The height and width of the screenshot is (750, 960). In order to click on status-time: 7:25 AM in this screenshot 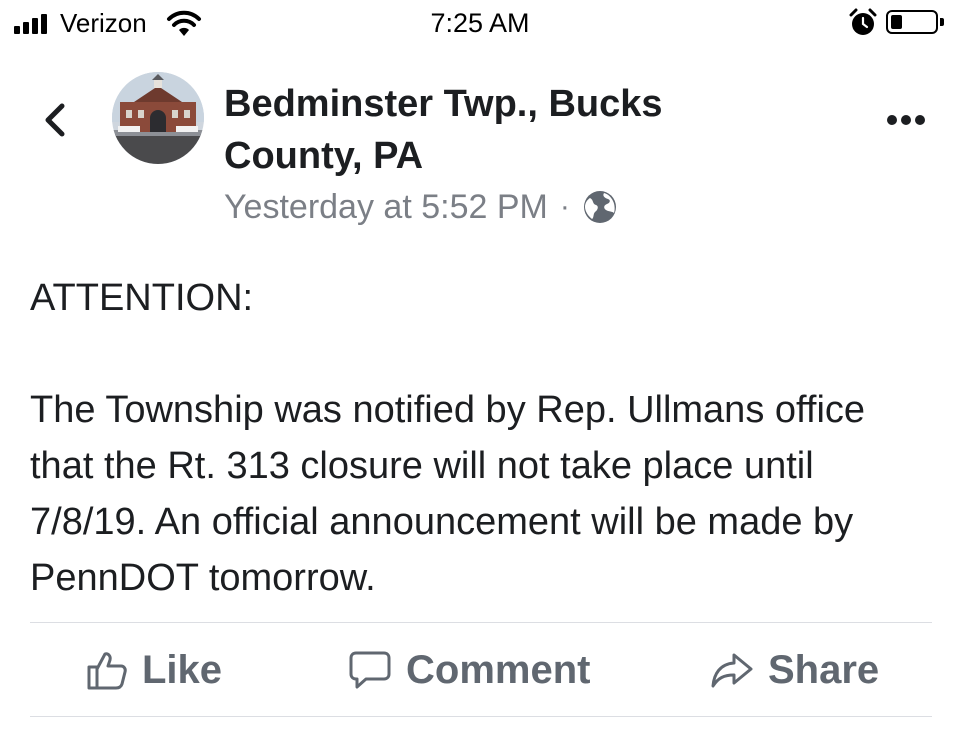, I will do `click(480, 23)`.